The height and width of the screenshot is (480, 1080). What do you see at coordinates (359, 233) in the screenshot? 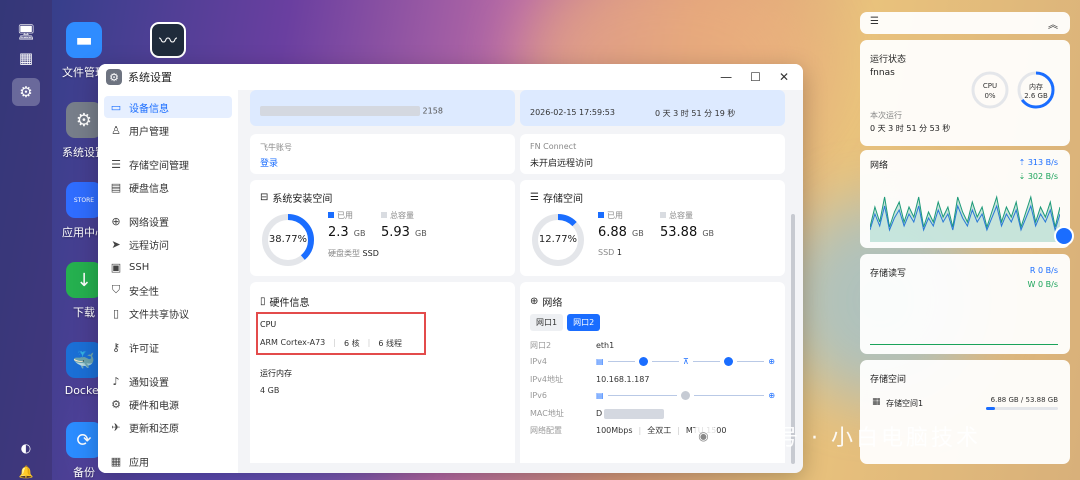
I see `sys-used-unit: GB` at bounding box center [359, 233].